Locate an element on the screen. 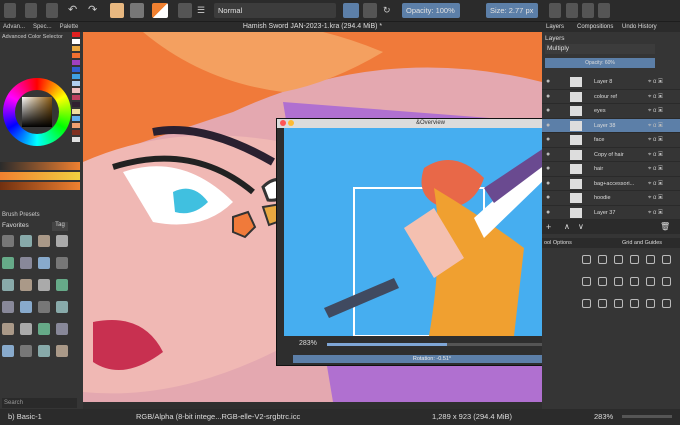 This screenshot has height=425, width=680. zoom-status-slider is located at coordinates (647, 416).